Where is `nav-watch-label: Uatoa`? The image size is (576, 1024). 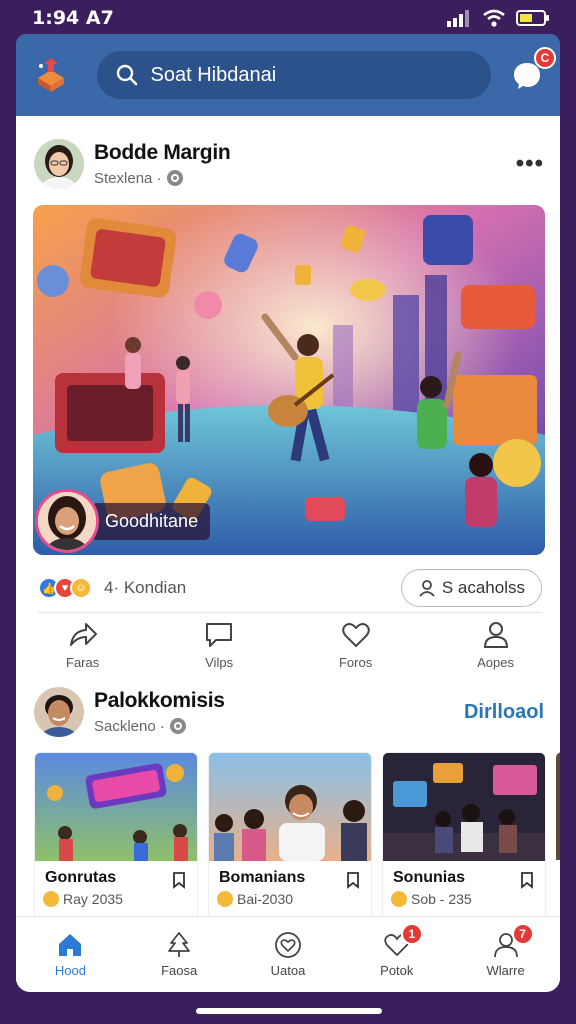 nav-watch-label: Uatoa is located at coordinates (288, 970).